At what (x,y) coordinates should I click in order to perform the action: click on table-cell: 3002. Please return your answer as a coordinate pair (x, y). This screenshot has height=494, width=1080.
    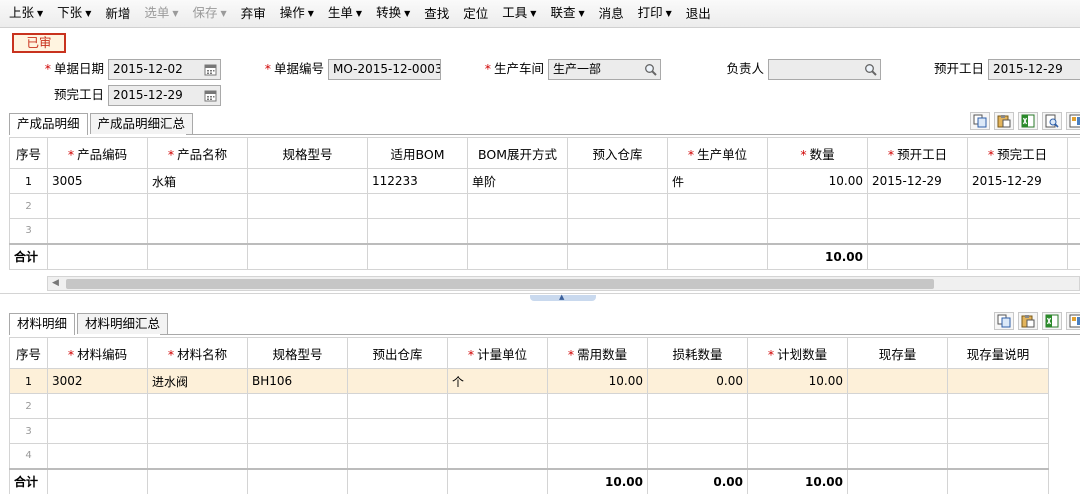
    Looking at the image, I should click on (97, 381).